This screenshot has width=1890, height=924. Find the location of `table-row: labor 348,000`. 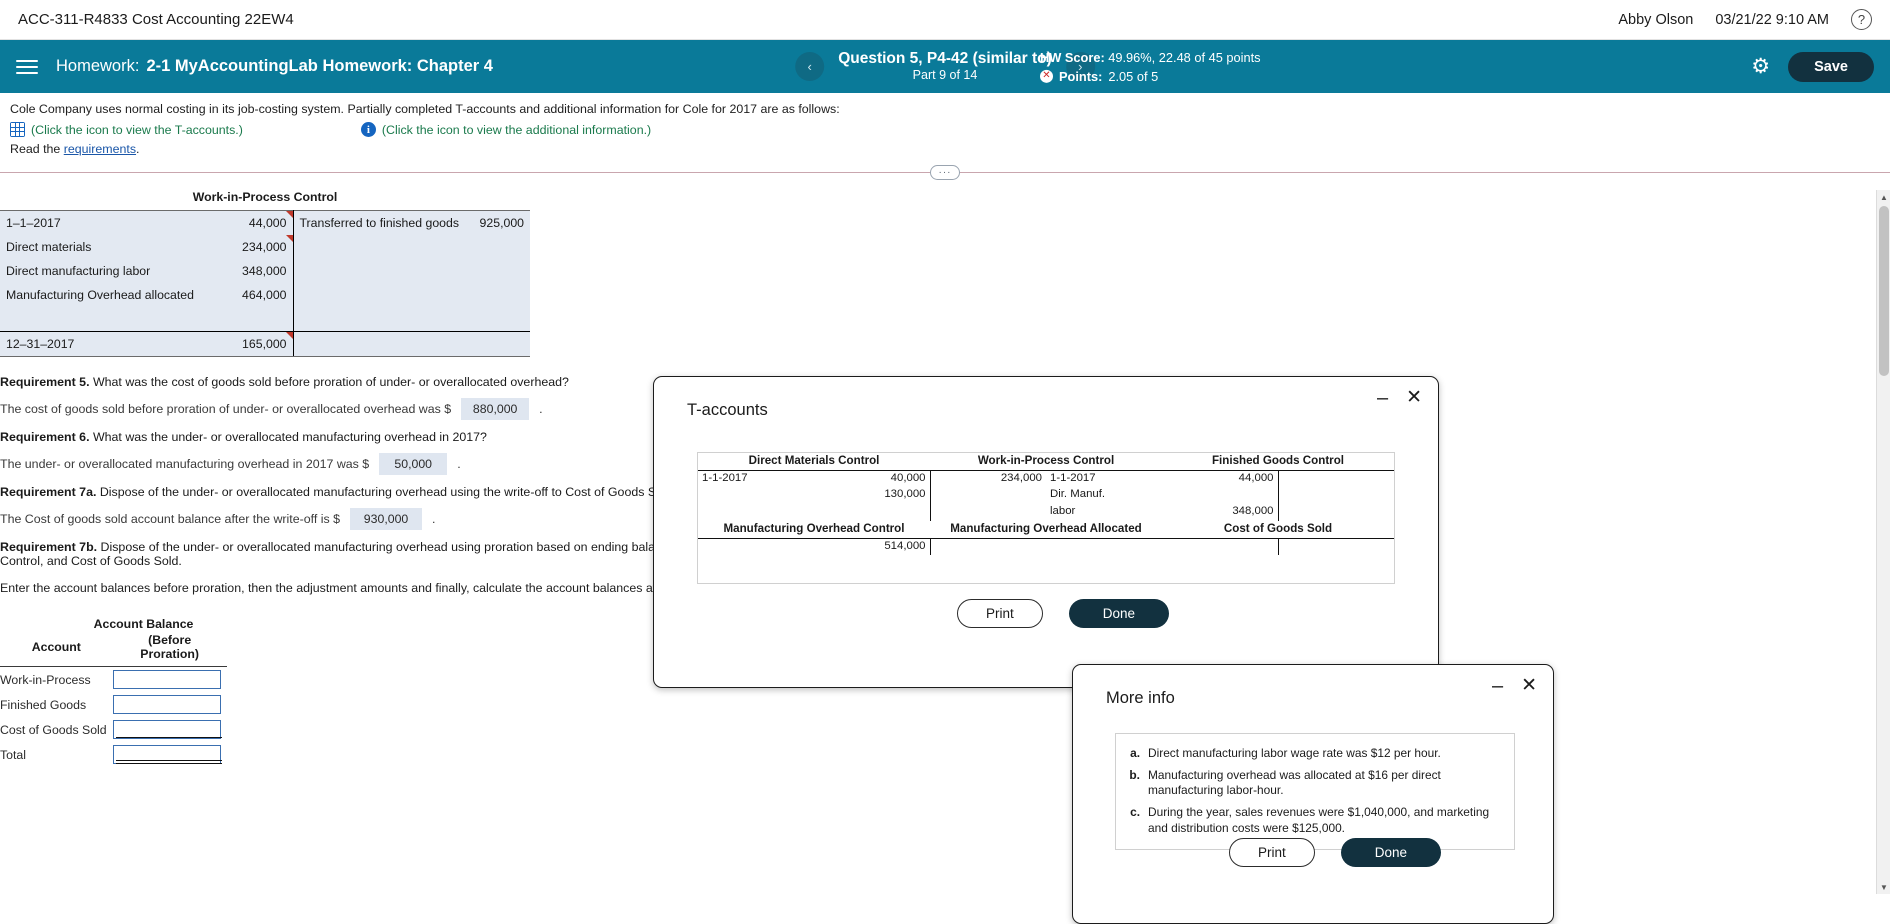

table-row: labor 348,000 is located at coordinates (1046, 512).